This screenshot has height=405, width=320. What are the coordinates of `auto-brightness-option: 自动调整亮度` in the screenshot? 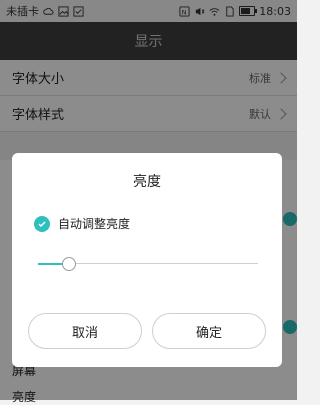 It's located at (82, 223).